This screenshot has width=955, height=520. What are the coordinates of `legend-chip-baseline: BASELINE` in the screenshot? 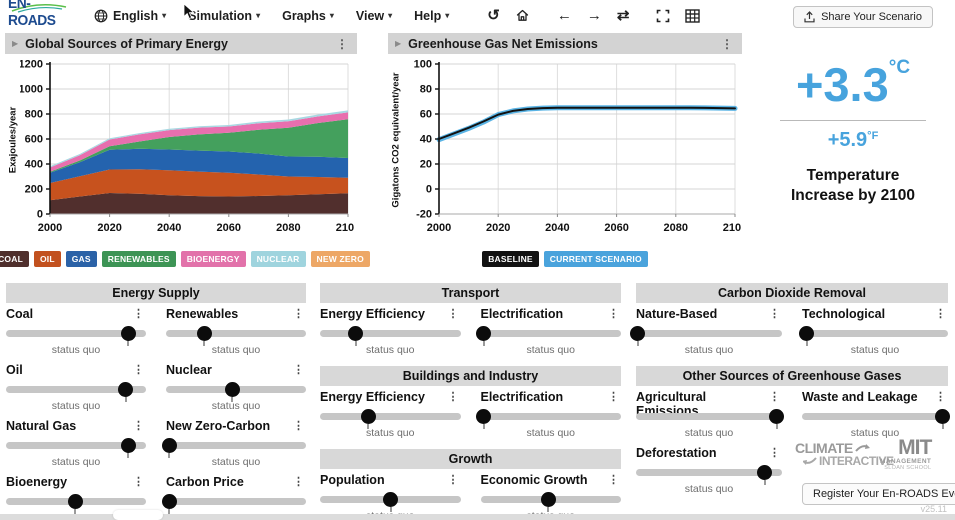 It's located at (510, 259).